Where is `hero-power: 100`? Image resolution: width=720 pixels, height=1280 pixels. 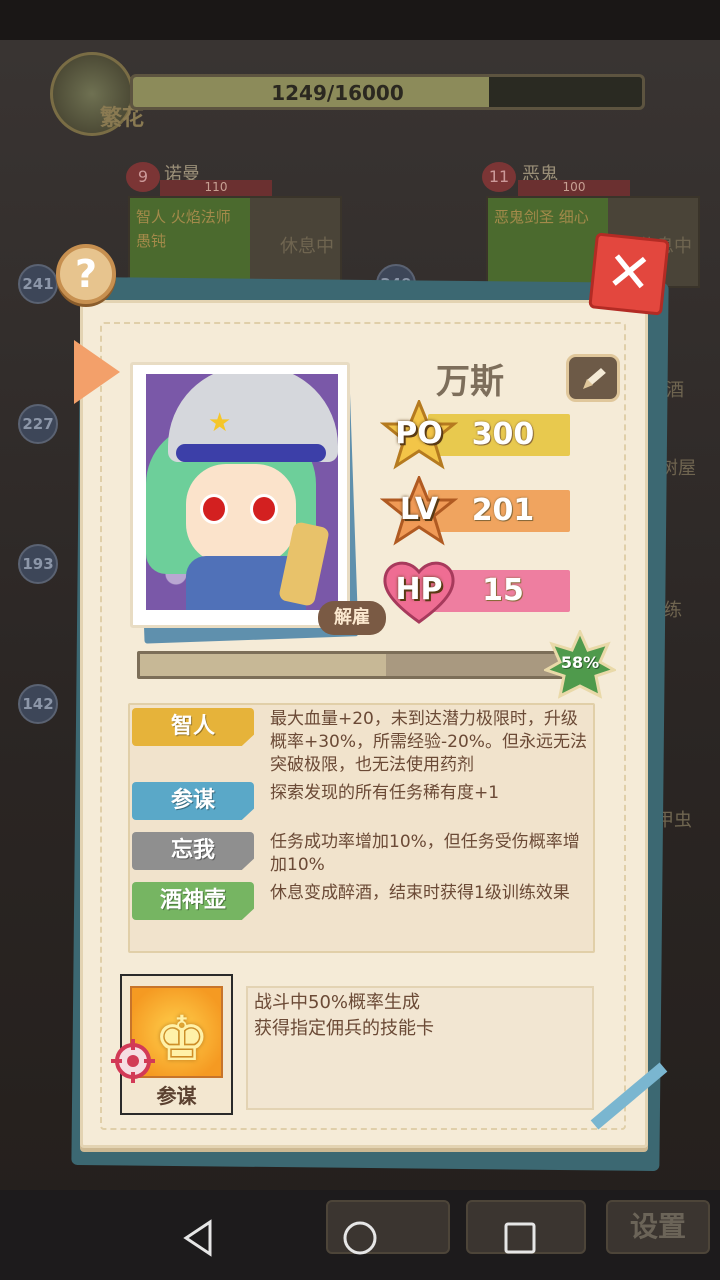
hero-power: 100 is located at coordinates (574, 188).